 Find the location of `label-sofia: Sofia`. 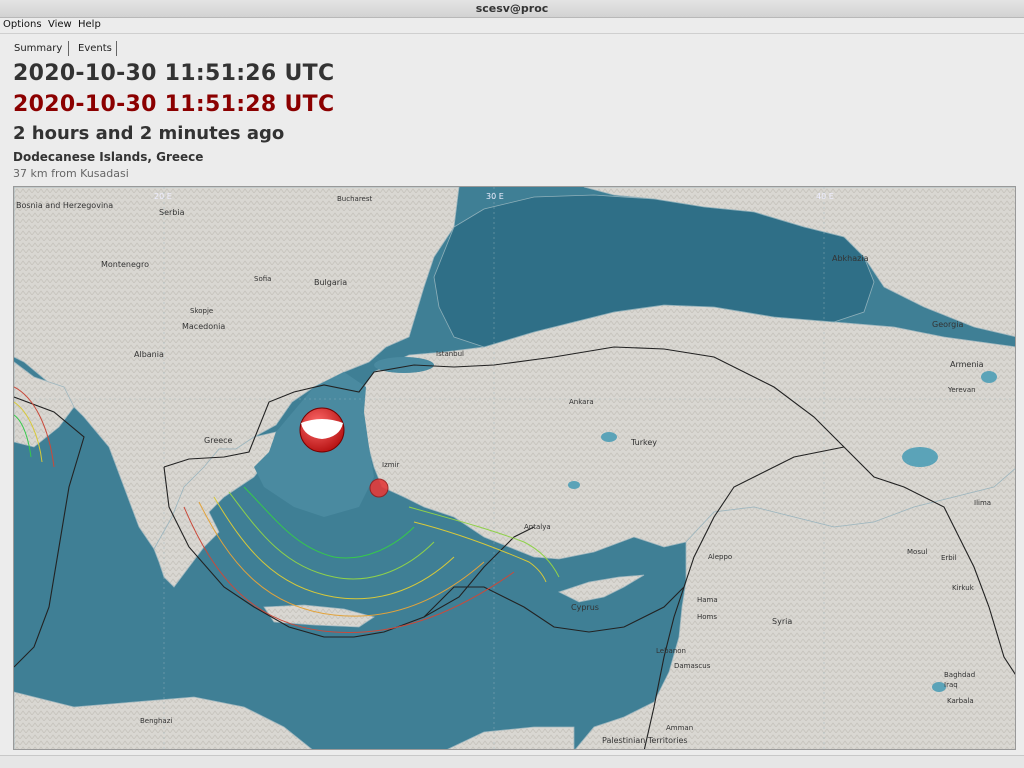

label-sofia: Sofia is located at coordinates (262, 279).